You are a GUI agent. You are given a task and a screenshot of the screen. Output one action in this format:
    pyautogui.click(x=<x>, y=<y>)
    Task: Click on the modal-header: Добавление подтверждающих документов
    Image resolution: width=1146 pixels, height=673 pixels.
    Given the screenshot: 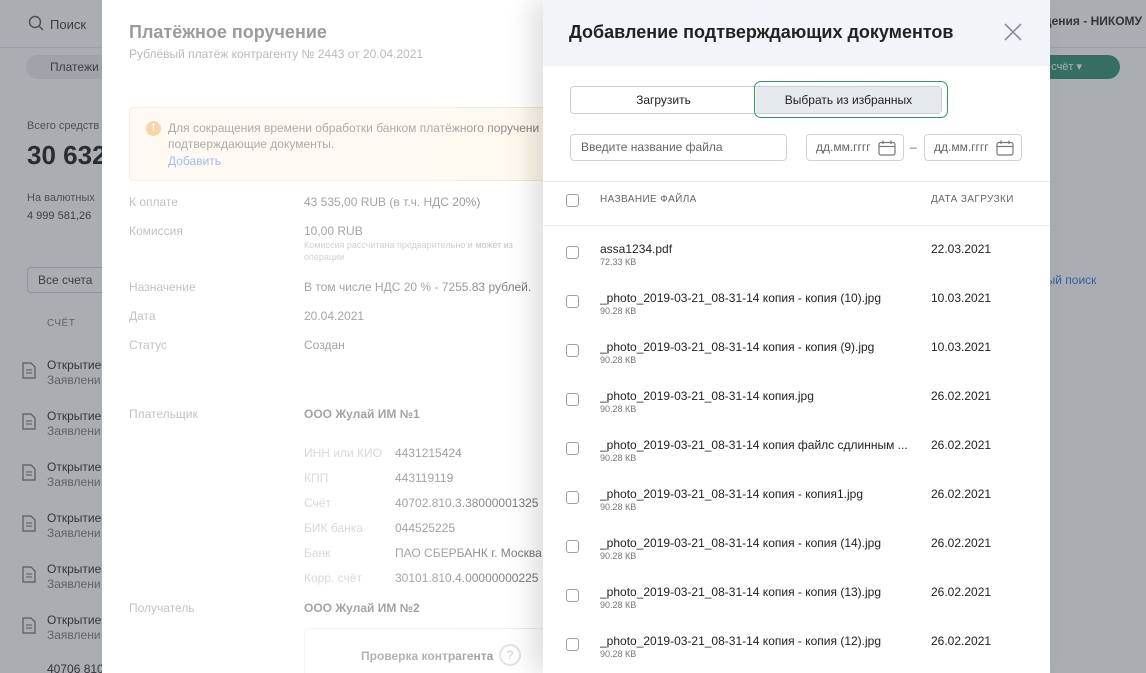 What is the action you would take?
    pyautogui.click(x=796, y=33)
    